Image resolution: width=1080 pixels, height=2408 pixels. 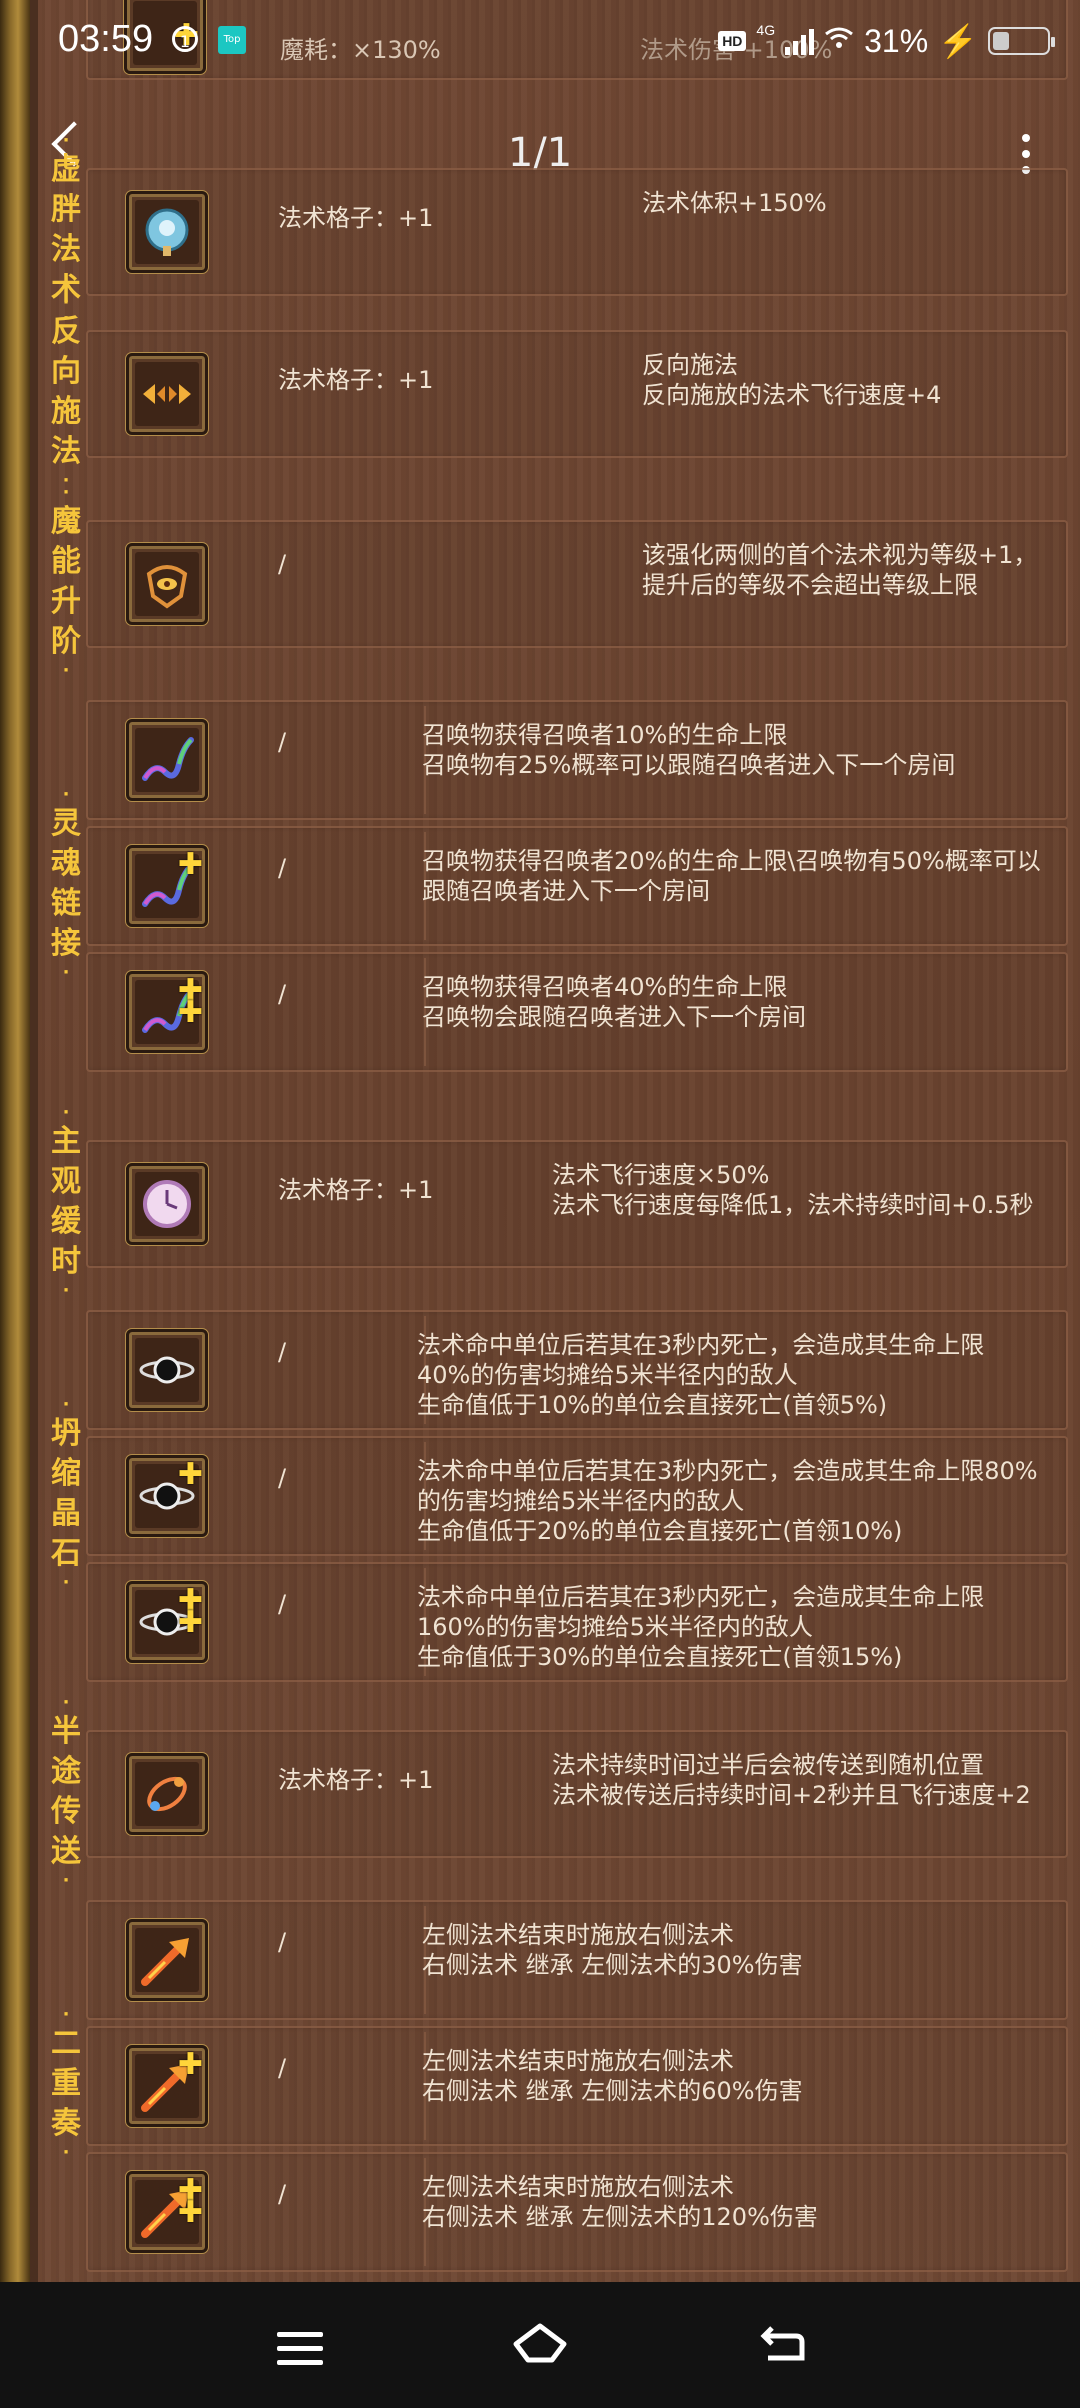 I want to click on soul-chain-icon: ✚ ✚, so click(x=167, y=1012).